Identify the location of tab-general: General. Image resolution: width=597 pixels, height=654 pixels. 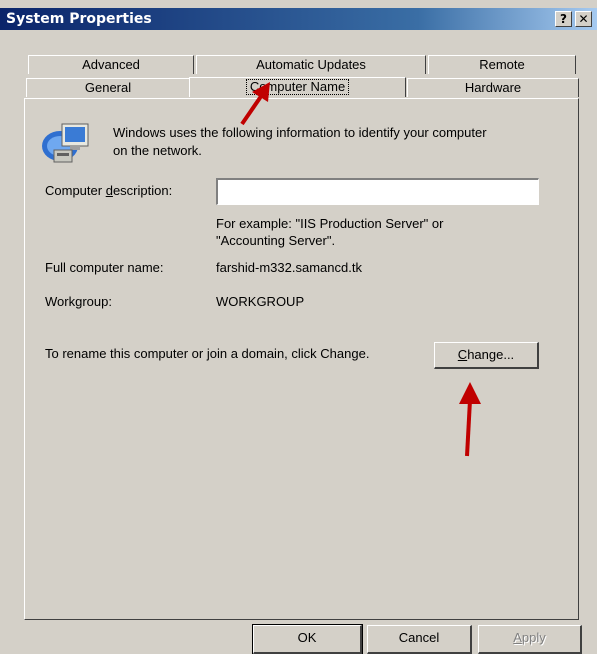
(108, 87).